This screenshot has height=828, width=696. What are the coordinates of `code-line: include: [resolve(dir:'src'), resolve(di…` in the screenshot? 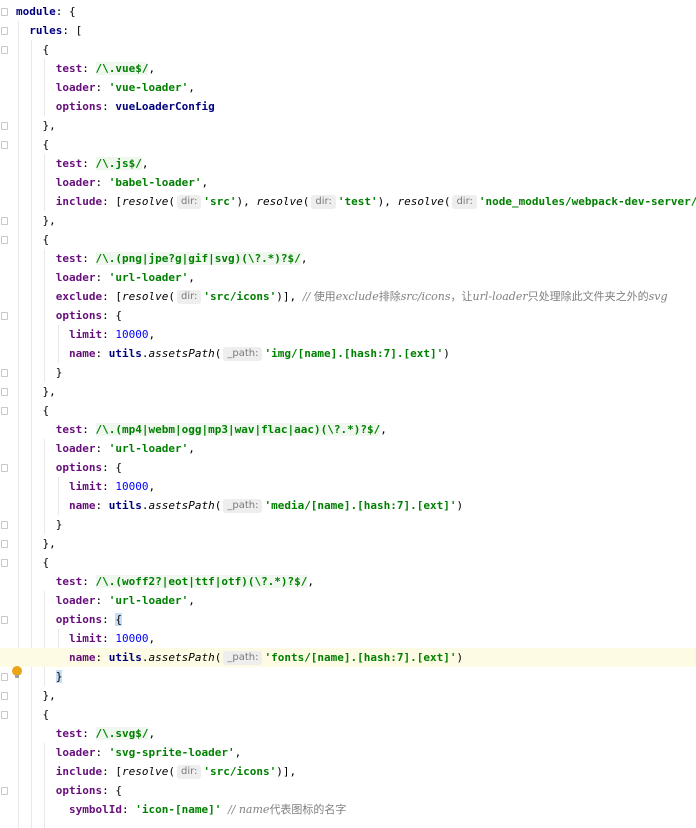 It's located at (348, 201).